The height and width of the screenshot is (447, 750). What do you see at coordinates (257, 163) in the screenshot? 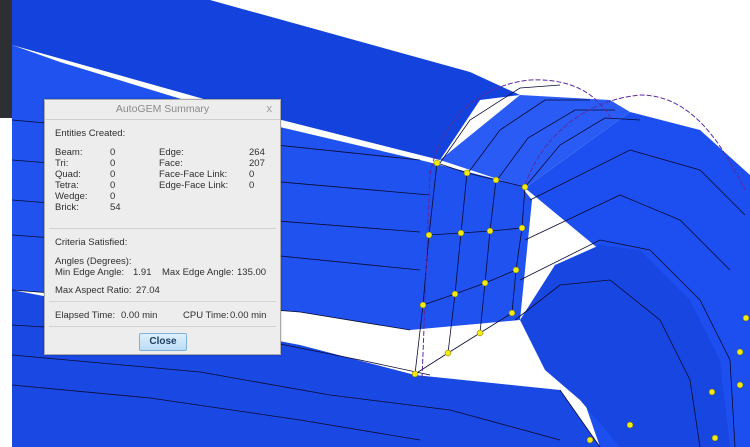
I see `face-value: 207` at bounding box center [257, 163].